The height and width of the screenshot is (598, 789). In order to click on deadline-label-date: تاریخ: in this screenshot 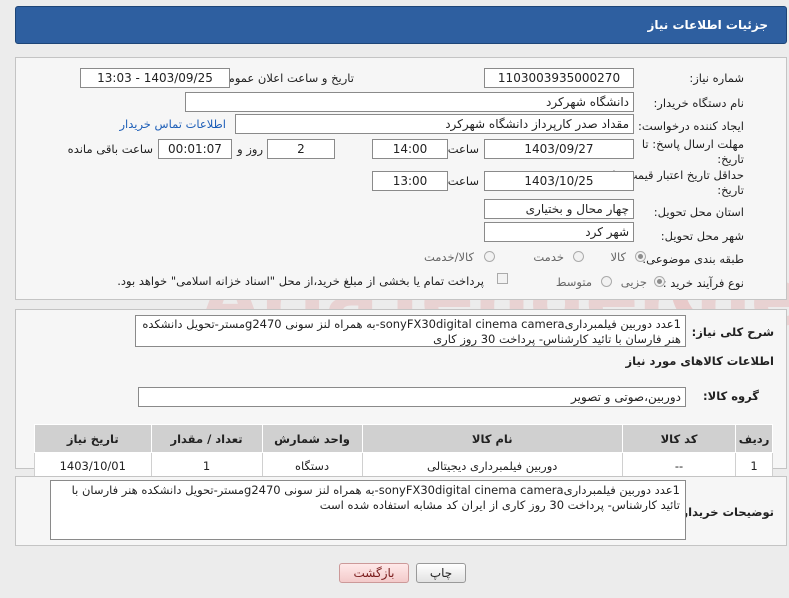, I will do `click(730, 159)`.